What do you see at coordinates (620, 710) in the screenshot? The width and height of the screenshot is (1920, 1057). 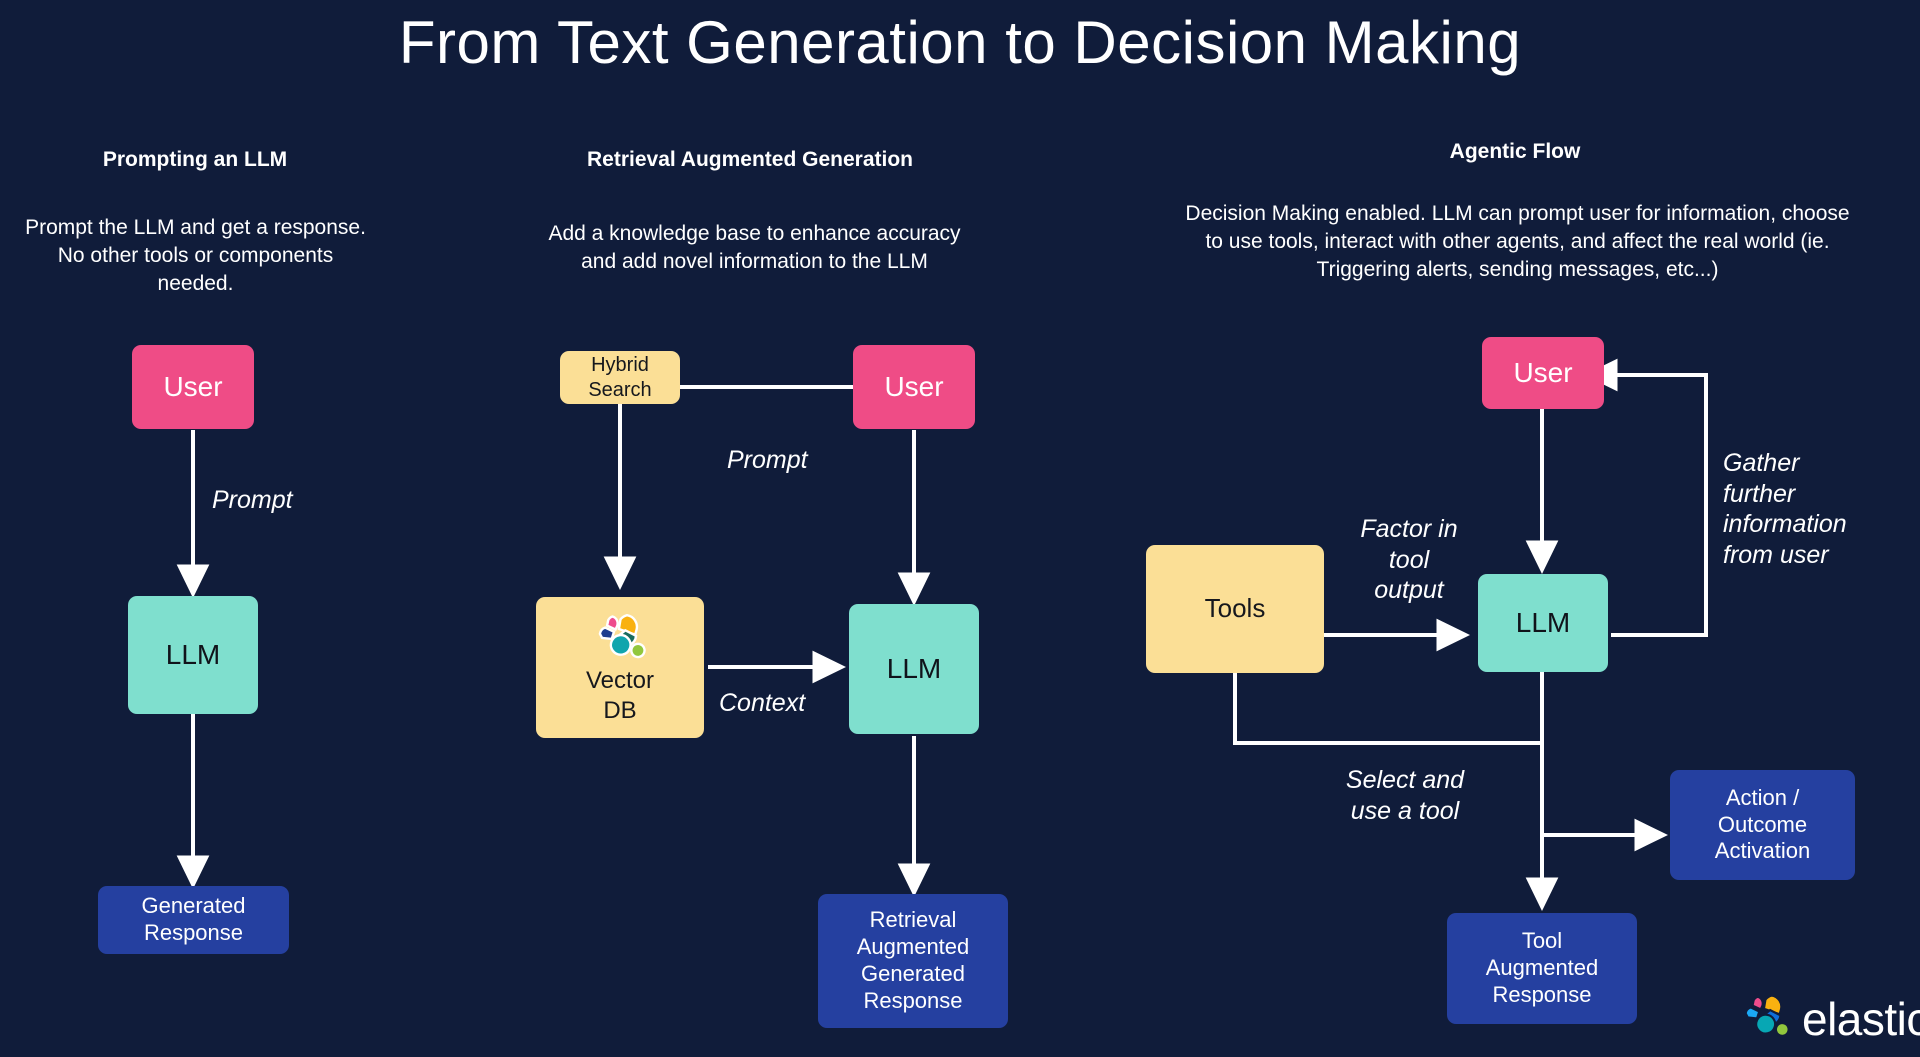 I see `node-label-line2: DB` at bounding box center [620, 710].